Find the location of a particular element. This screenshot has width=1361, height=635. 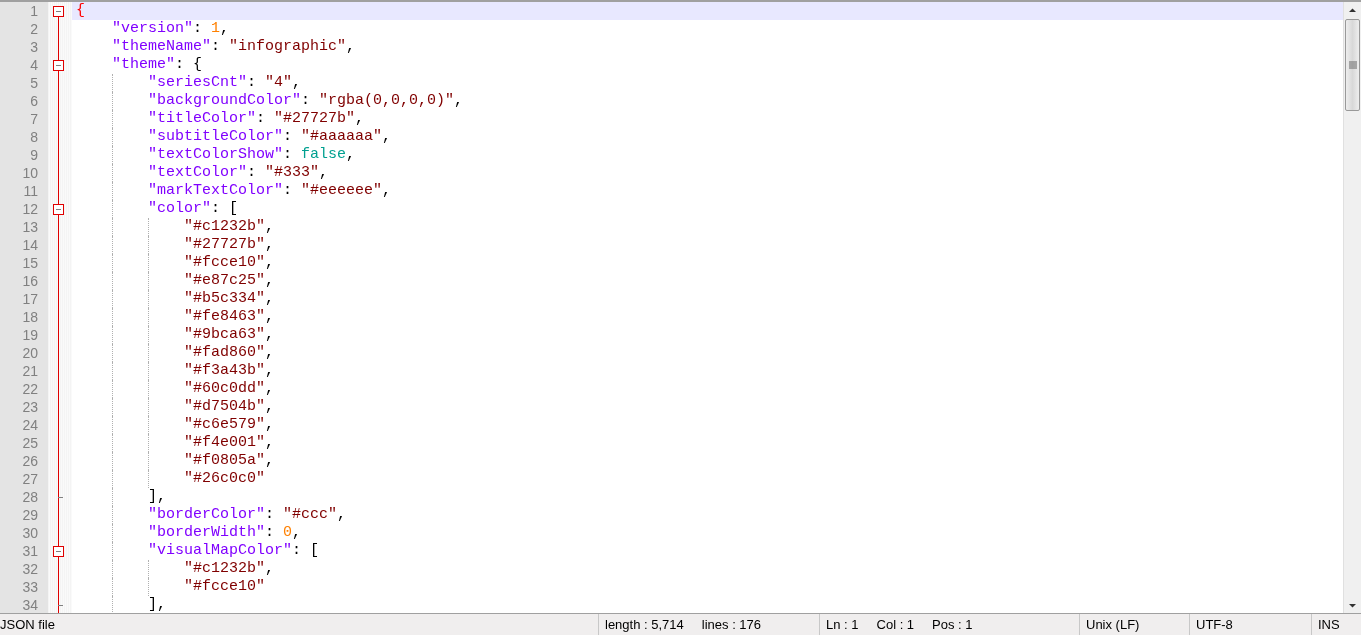

status-text: INS is located at coordinates (1329, 624).